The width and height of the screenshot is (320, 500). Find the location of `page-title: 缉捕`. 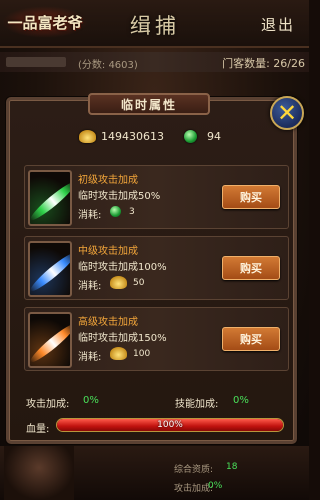

page-title: 缉捕 is located at coordinates (155, 26).